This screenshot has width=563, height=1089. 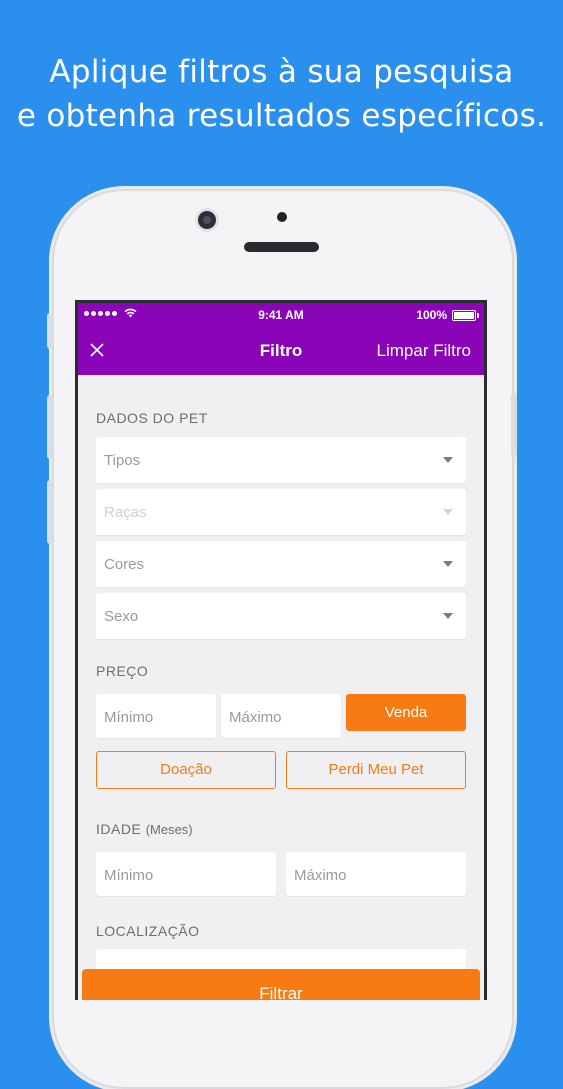 I want to click on venda-button: Venda, so click(x=406, y=712).